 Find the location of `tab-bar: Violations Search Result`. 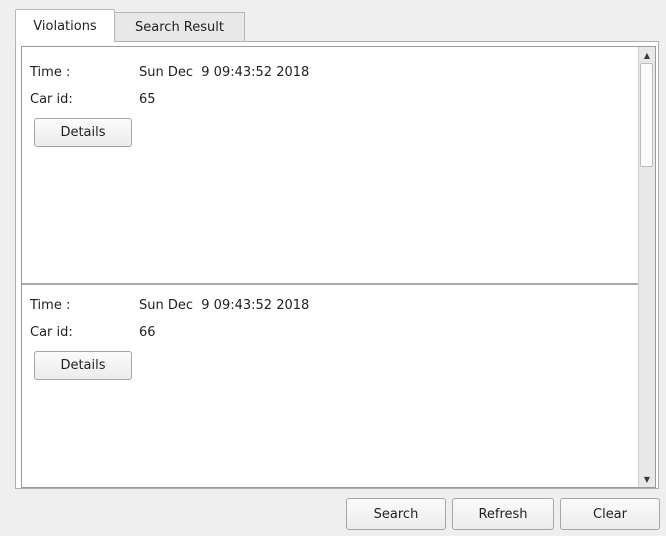

tab-bar: Violations Search Result is located at coordinates (130, 25).